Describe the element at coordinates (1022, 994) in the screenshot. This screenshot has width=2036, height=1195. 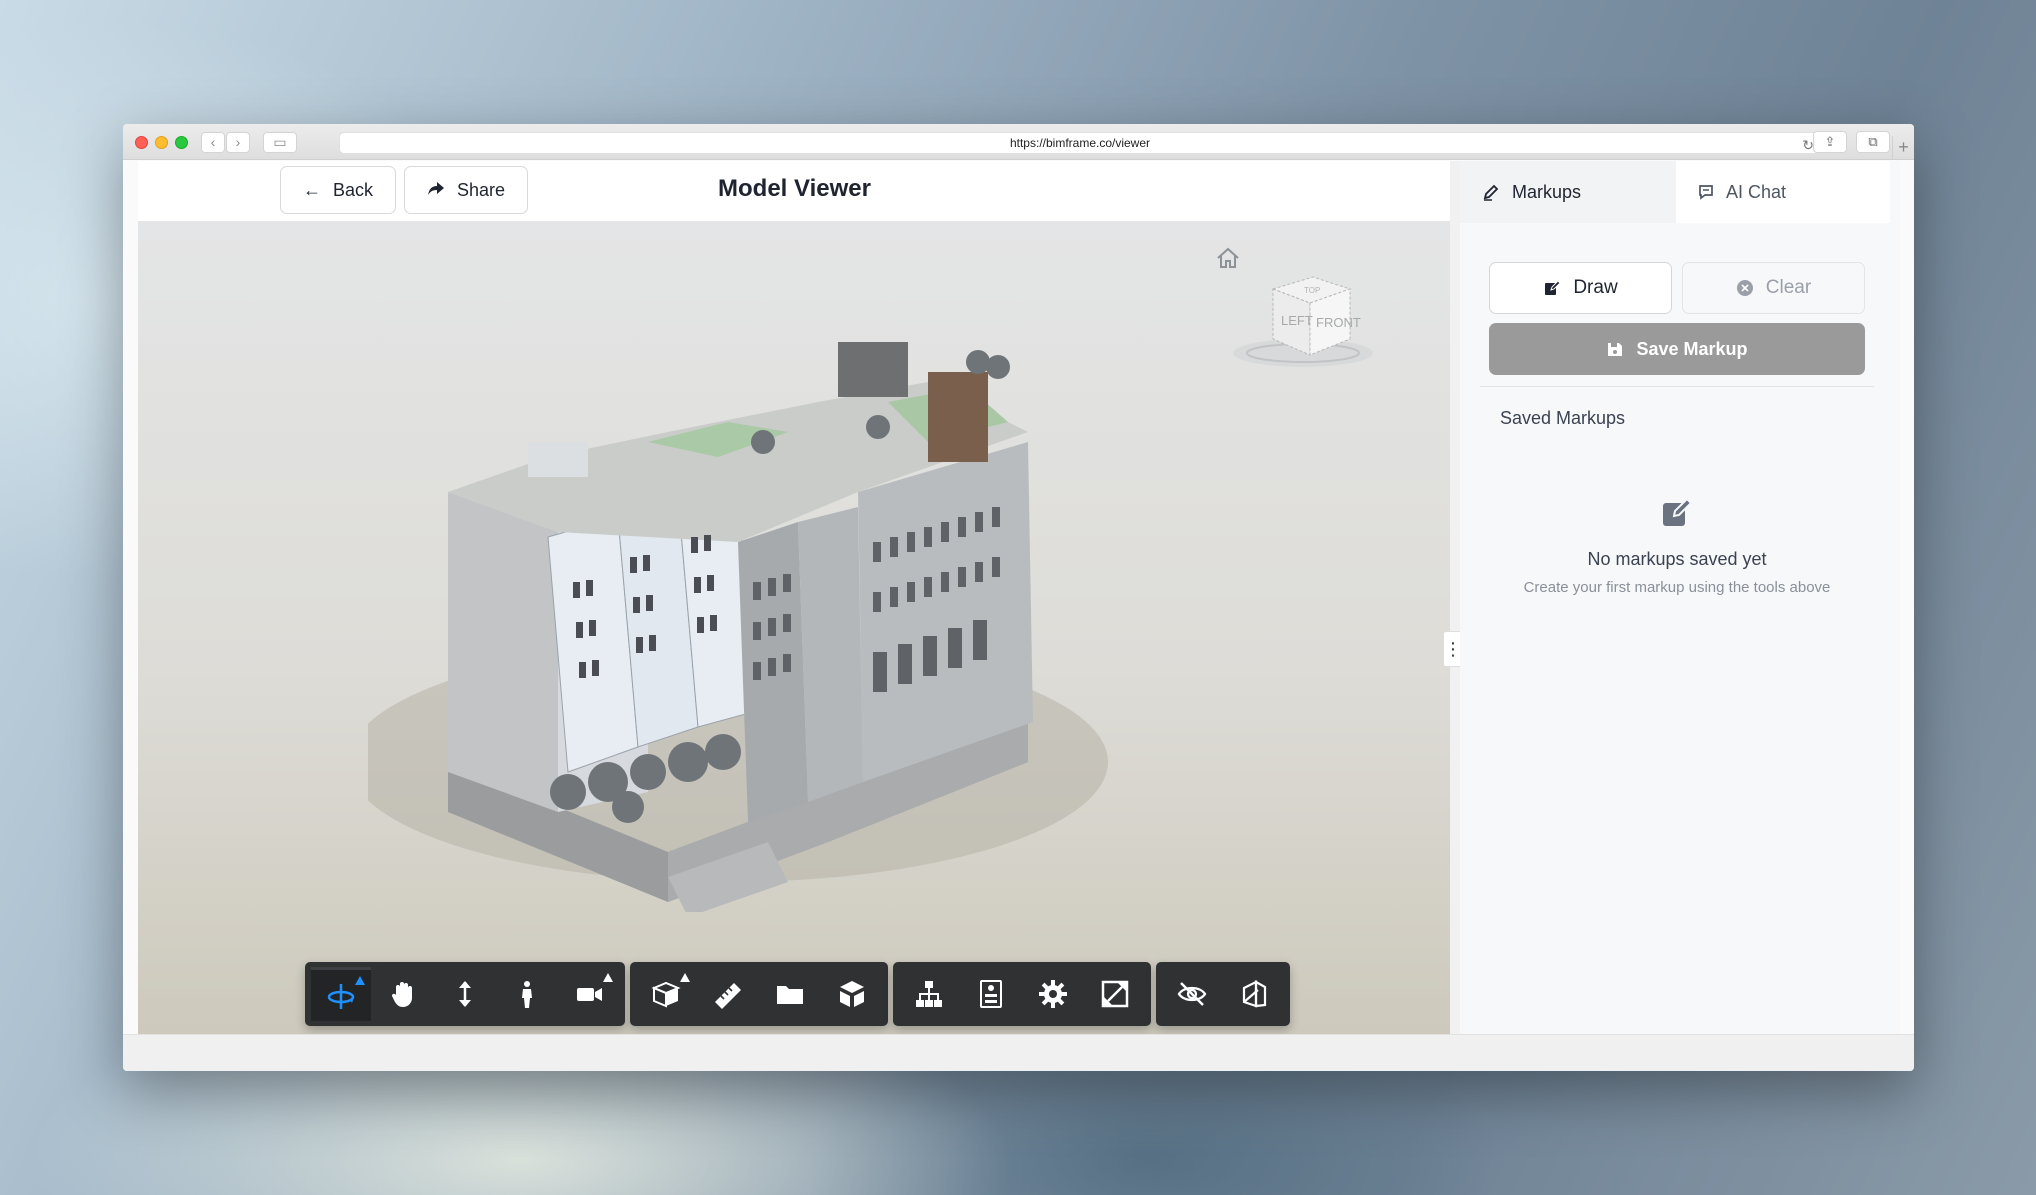
I see `toolbar-panels-group` at that location.